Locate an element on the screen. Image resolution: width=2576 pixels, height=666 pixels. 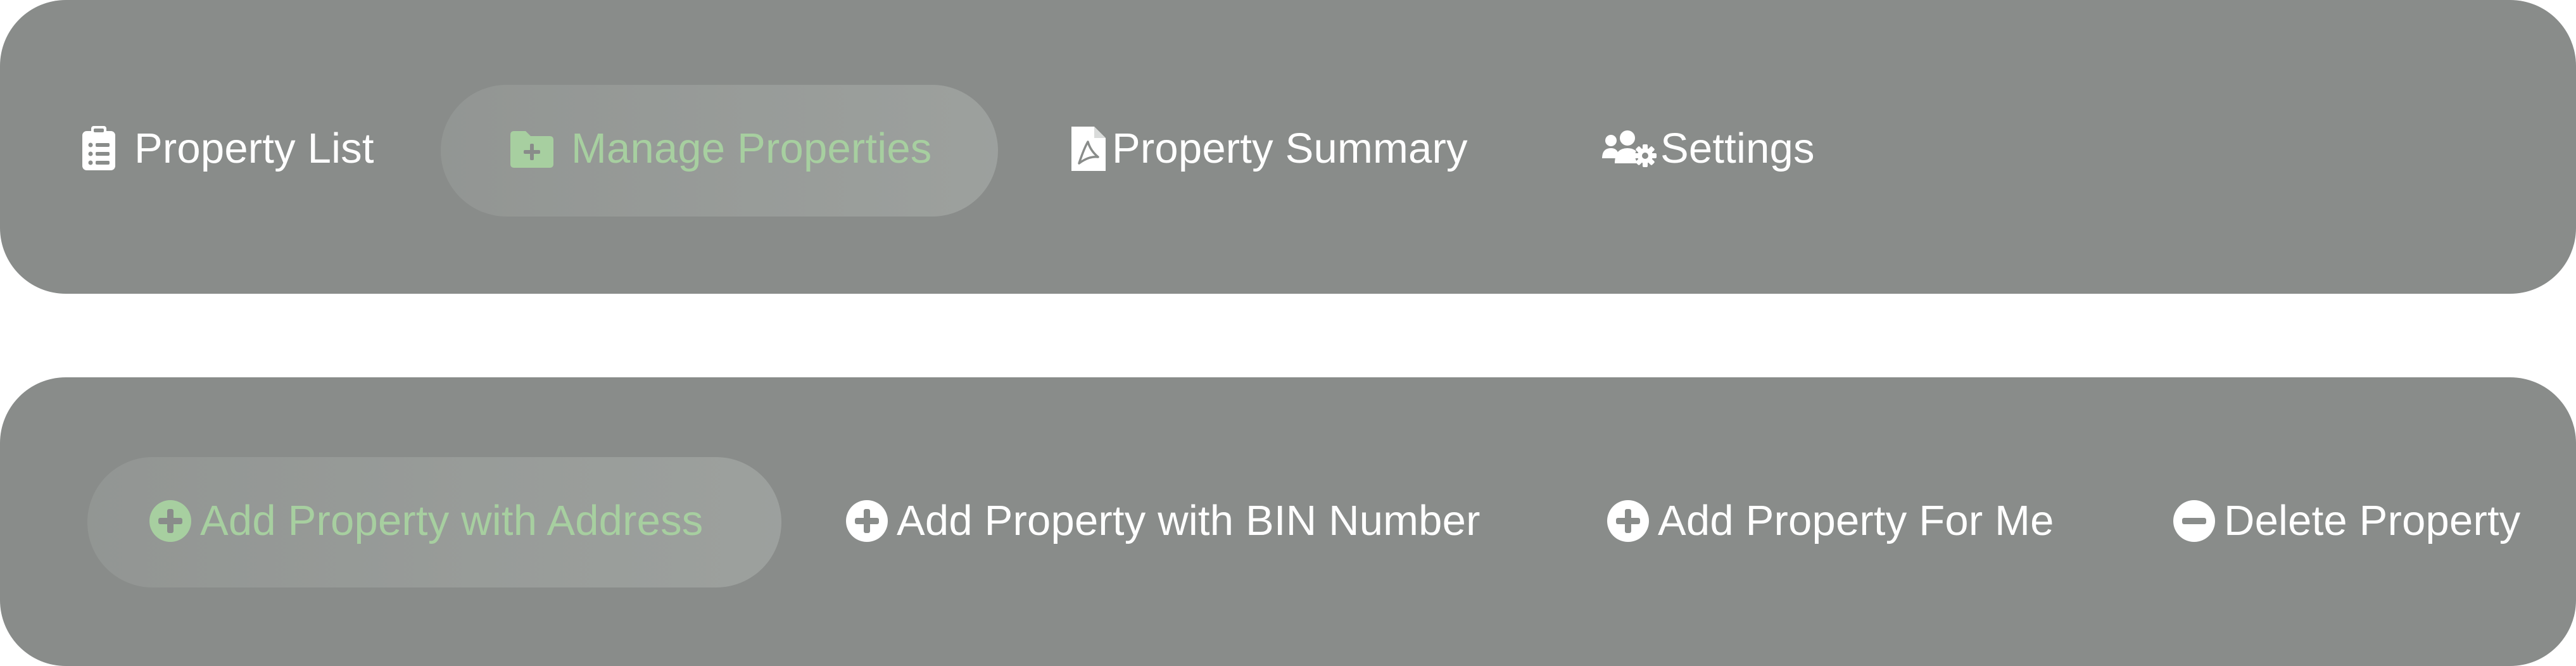
subtab-add-property-with-bin-label: Add Property with BIN Number is located at coordinates (1189, 520).